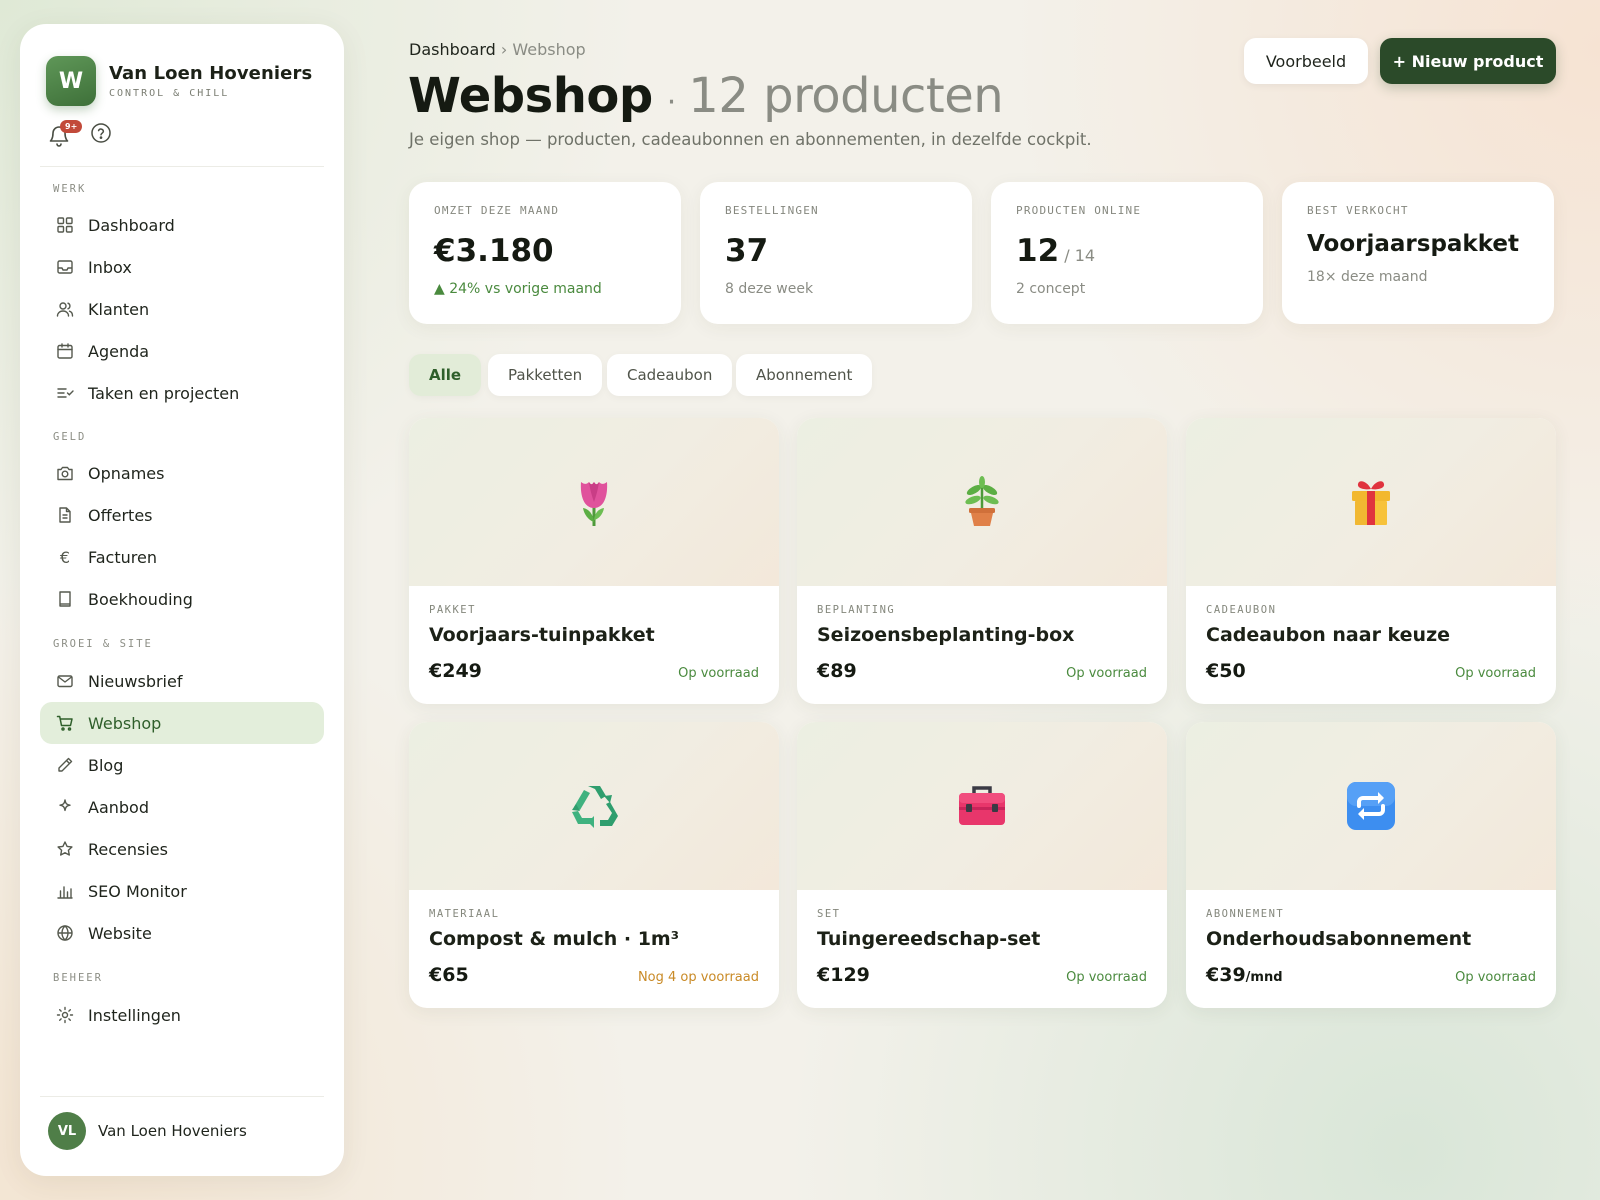  I want to click on avatar: VL, so click(67, 1131).